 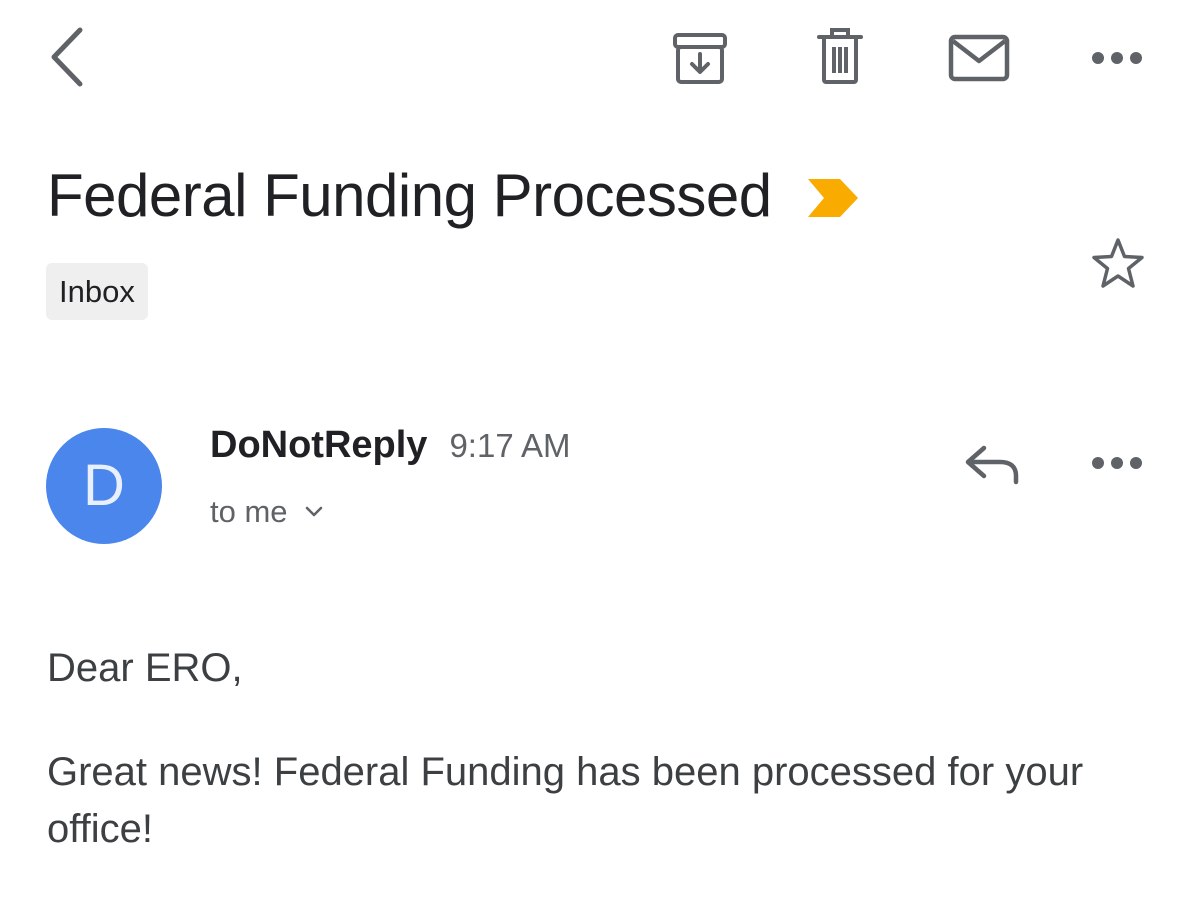 I want to click on sender-line: DoNotReply 9:17 AM, so click(x=390, y=445).